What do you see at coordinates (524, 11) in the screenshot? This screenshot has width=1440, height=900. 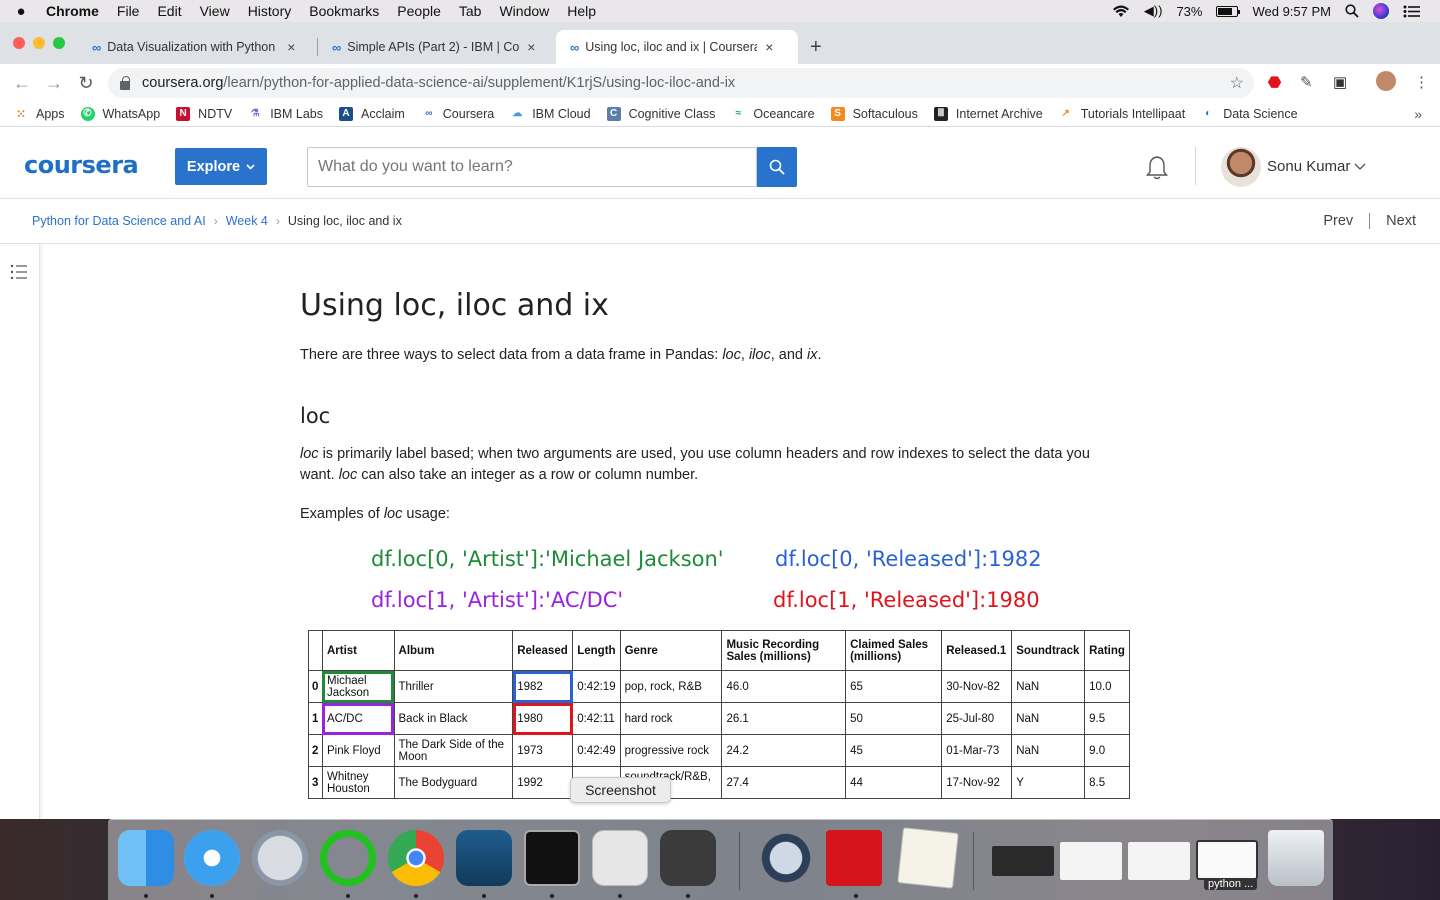 I see `menu-window: Window` at bounding box center [524, 11].